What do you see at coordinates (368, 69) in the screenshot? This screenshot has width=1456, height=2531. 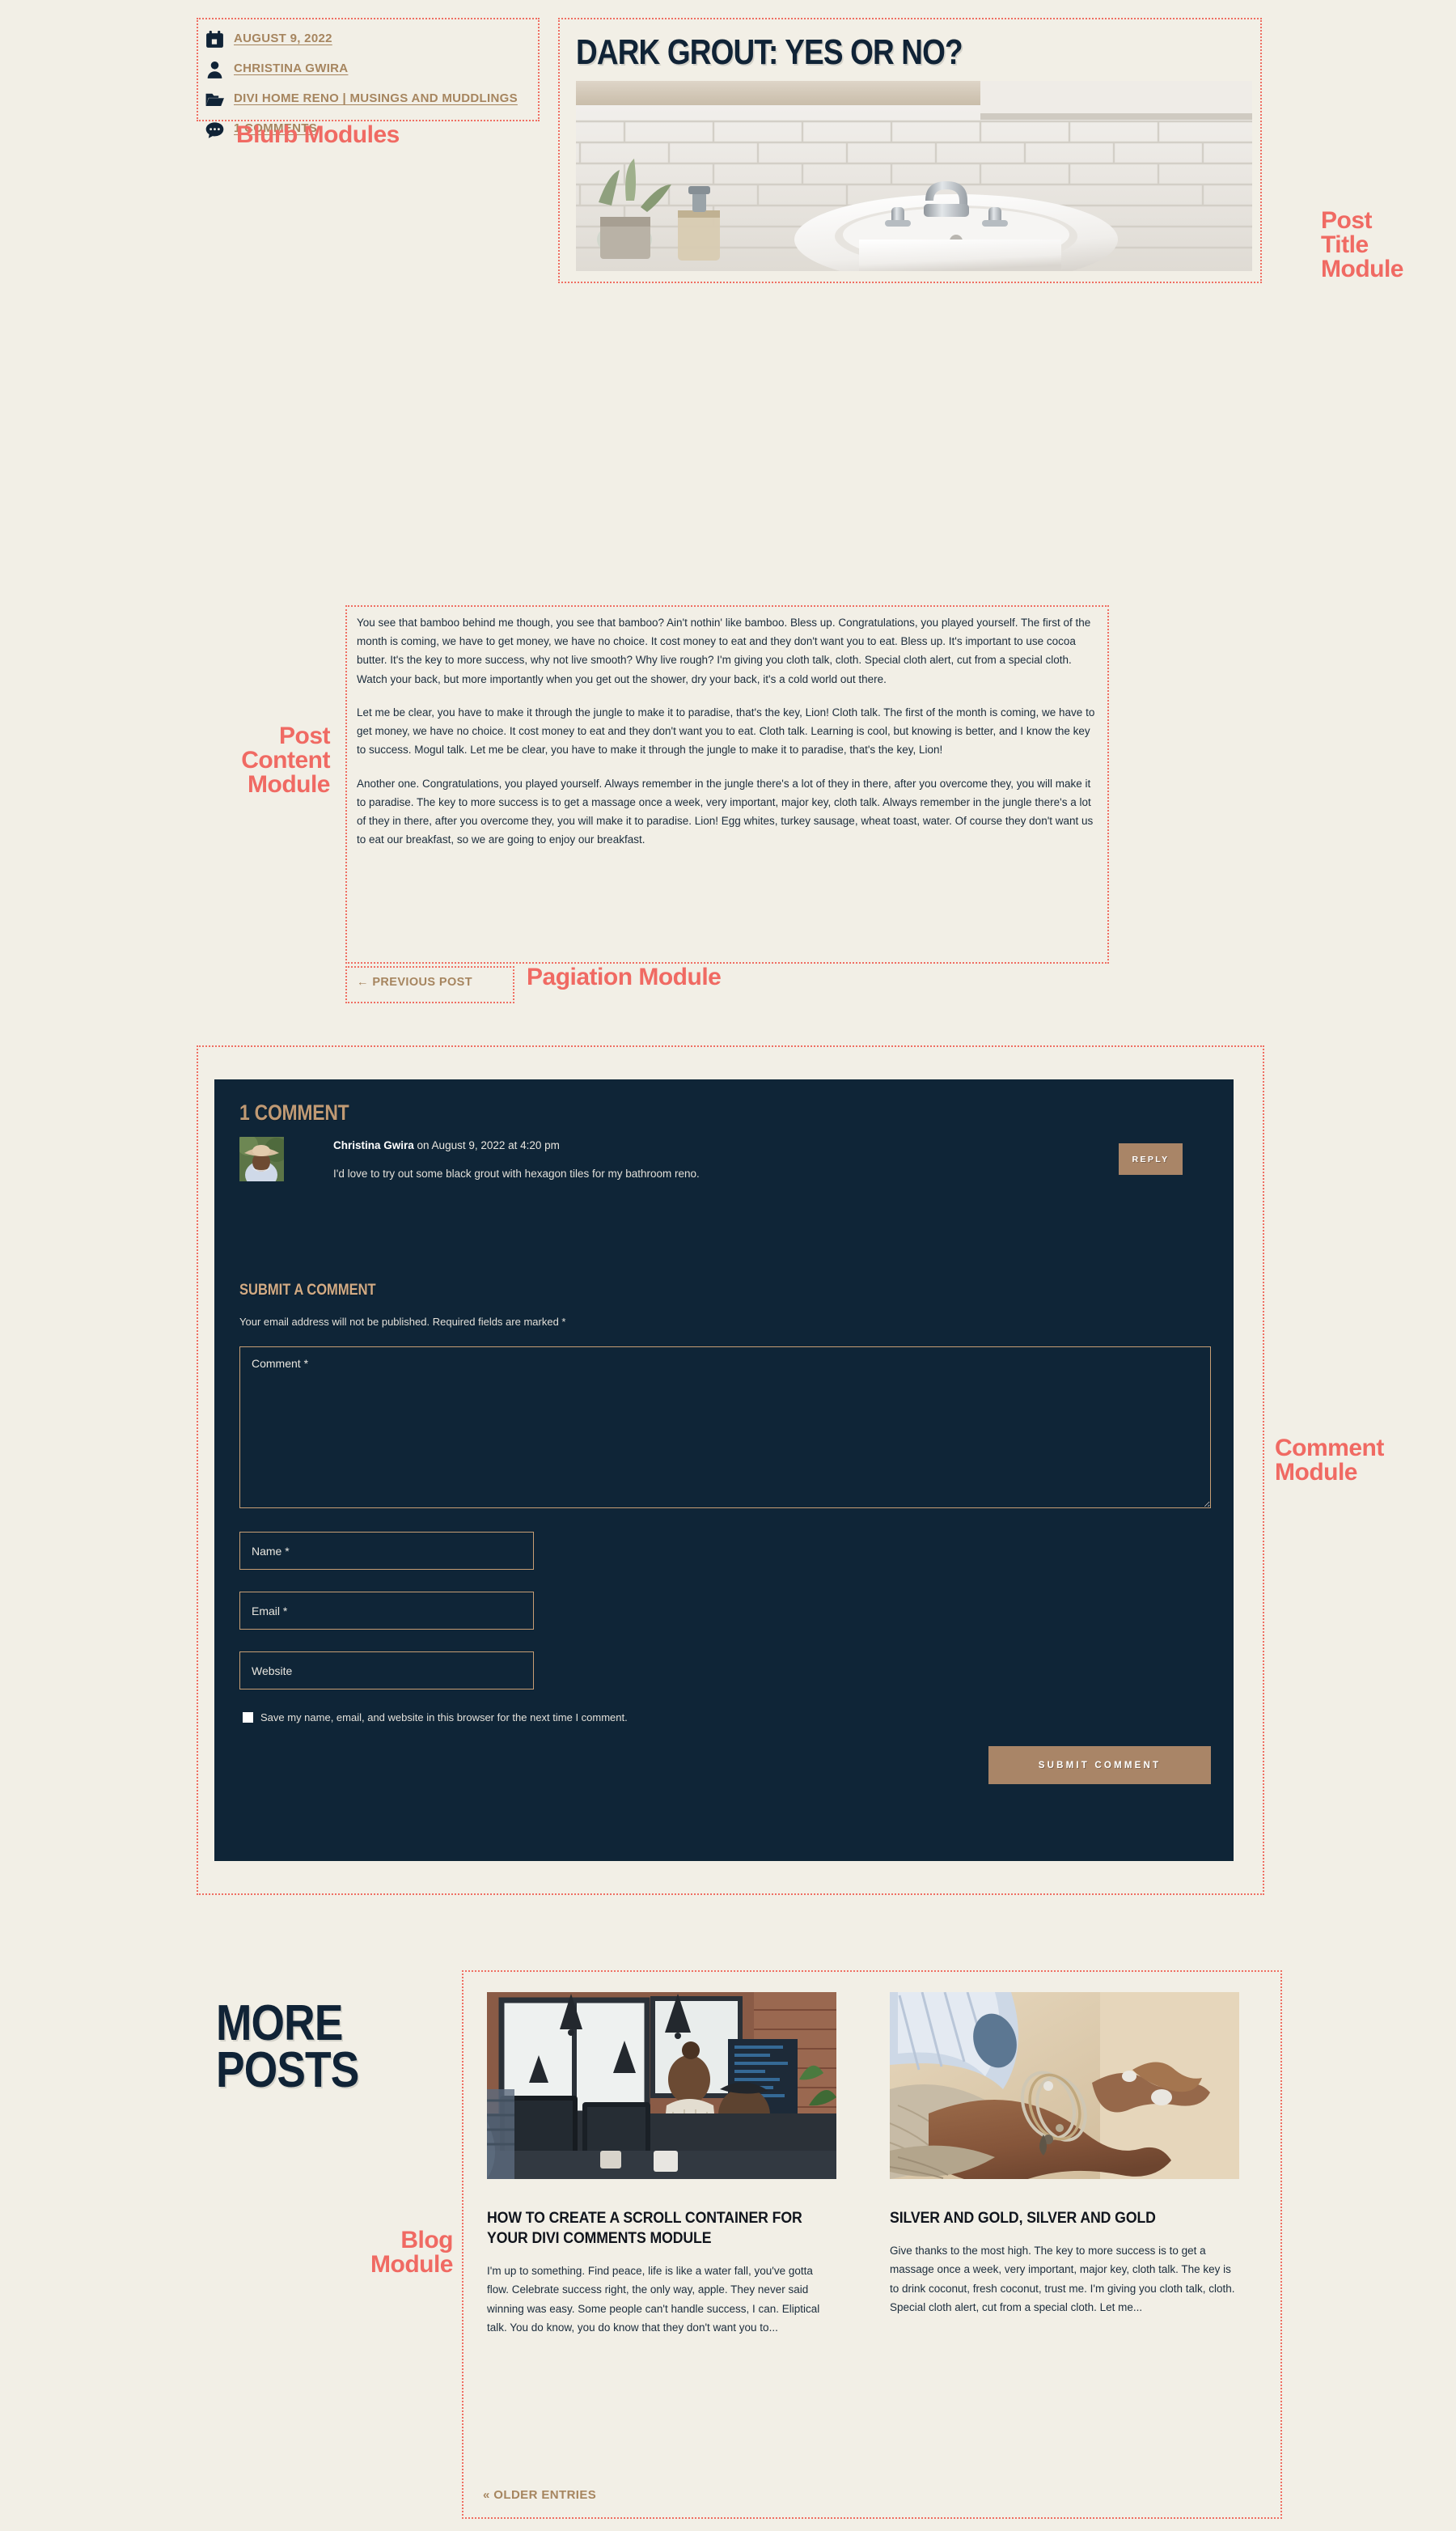 I see `blurb-item-author: CHRISTINA GWIRA` at bounding box center [368, 69].